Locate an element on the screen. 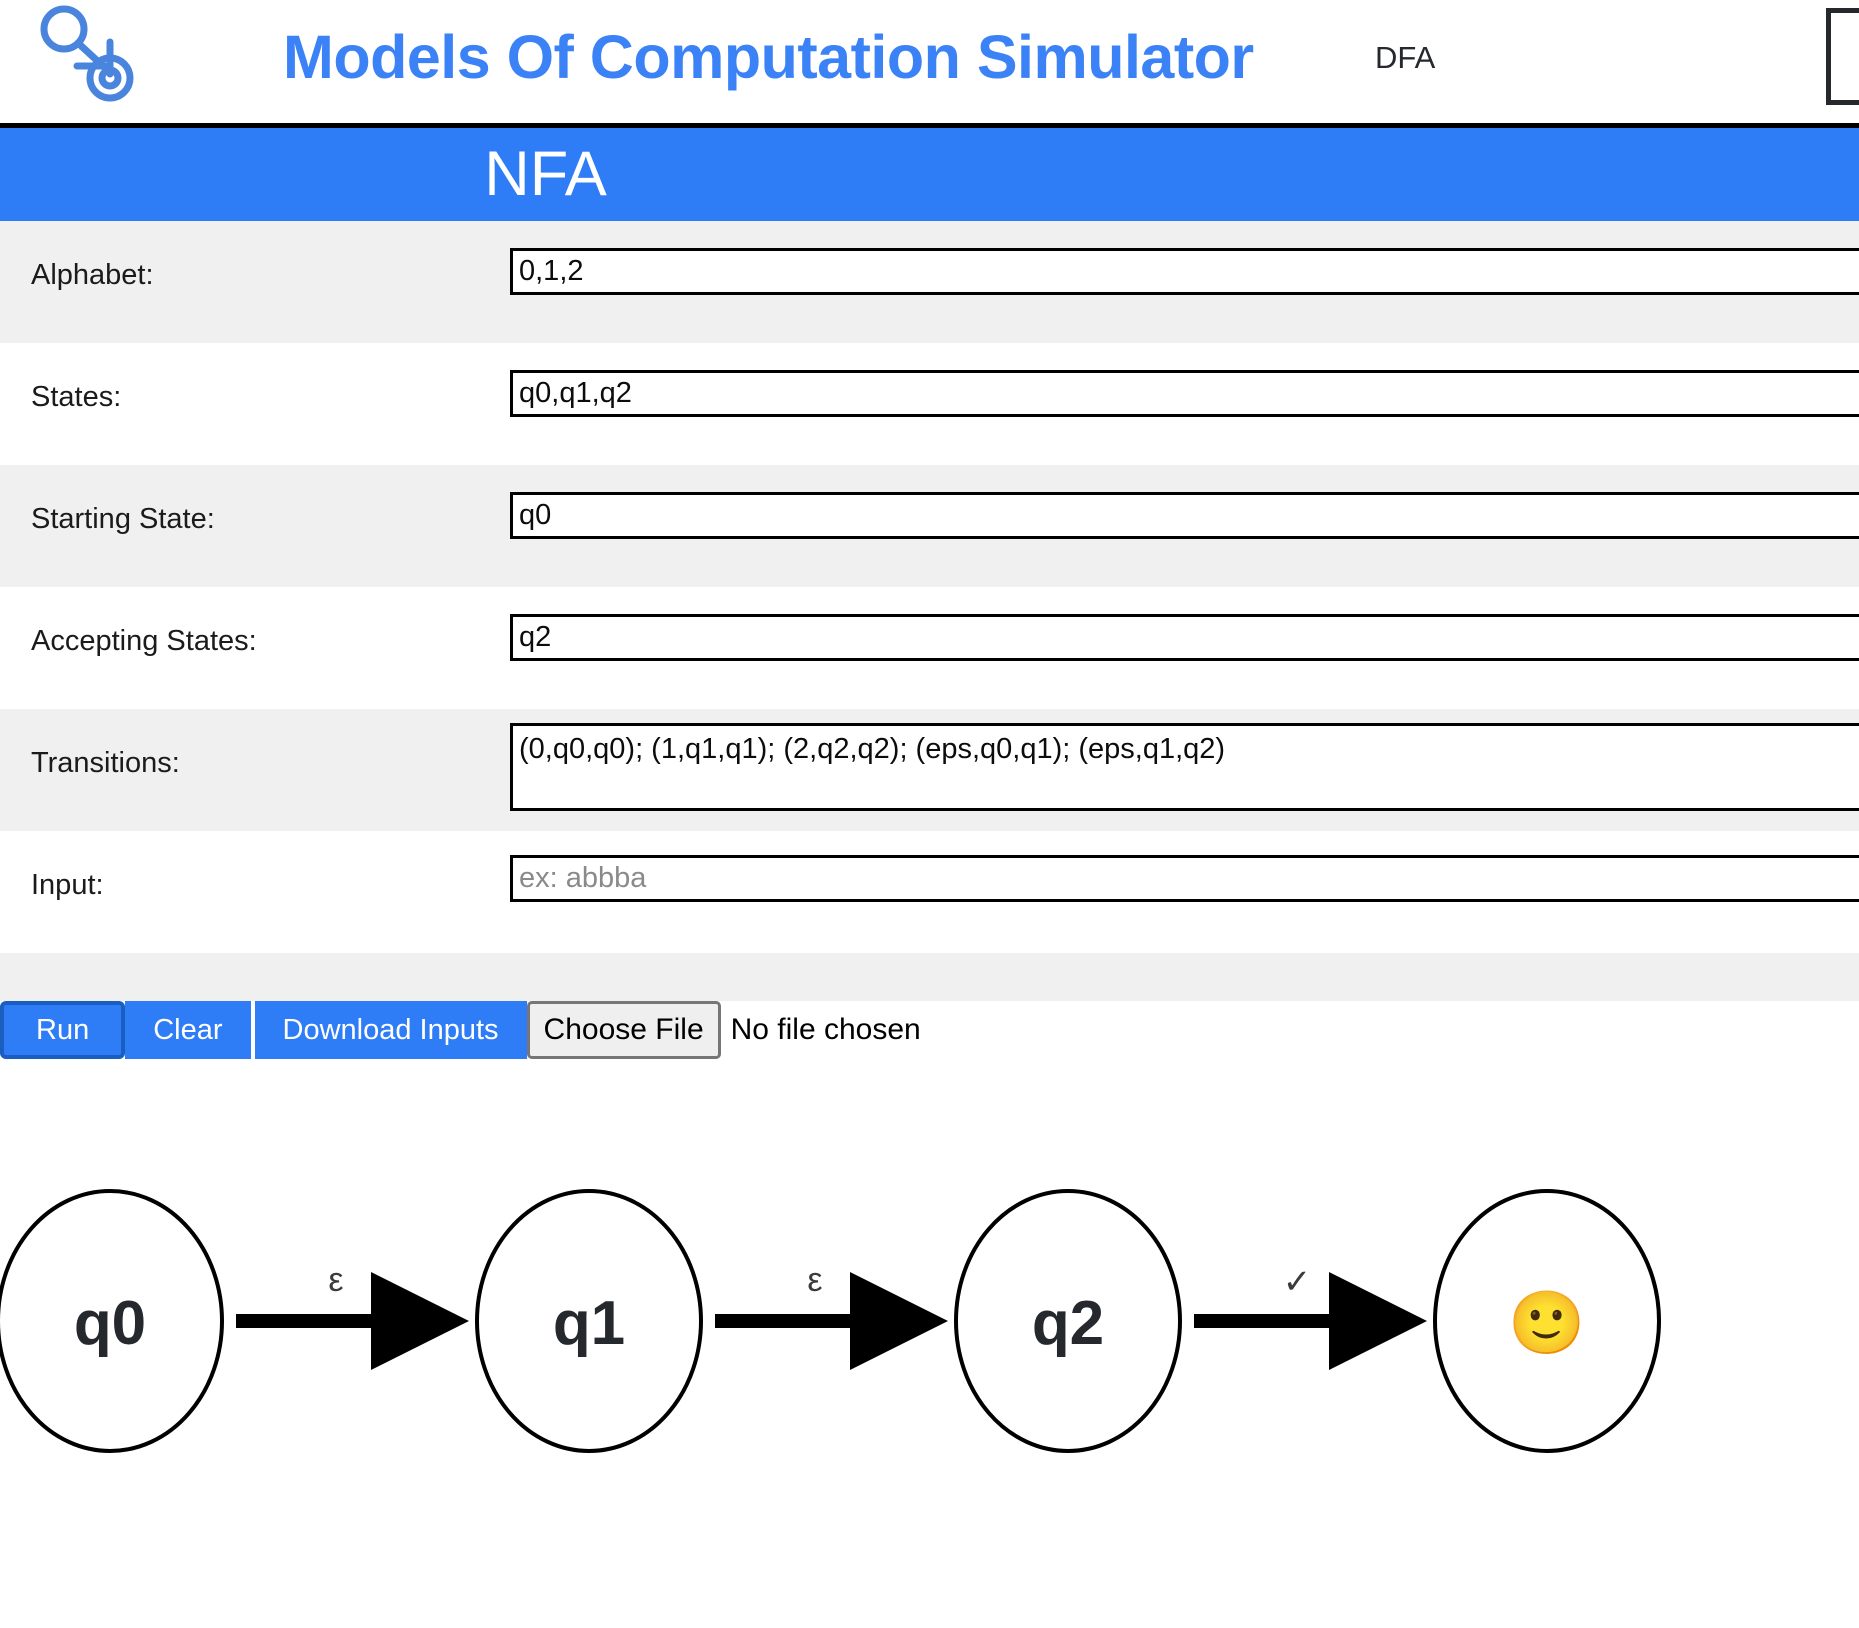  form-row-transitions: Transitions: is located at coordinates (929, 770).